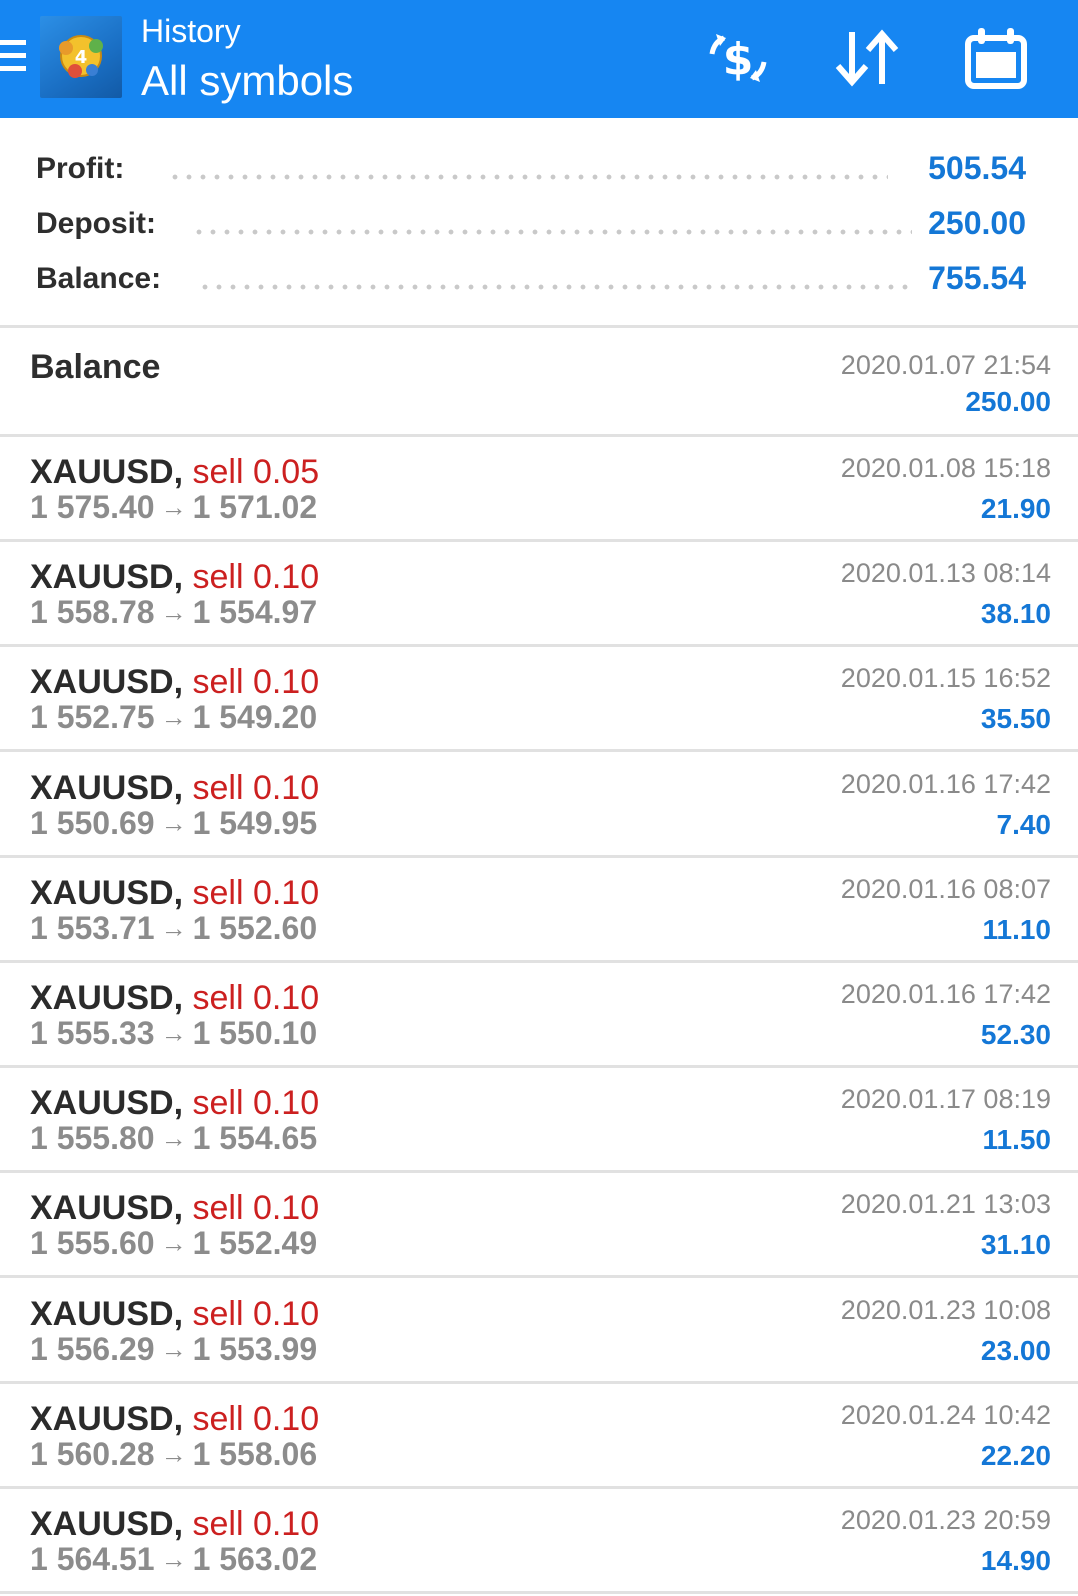 The width and height of the screenshot is (1078, 1596). What do you see at coordinates (173, 612) in the screenshot?
I see `trade-prices: 1 558.78 → 1 554.97` at bounding box center [173, 612].